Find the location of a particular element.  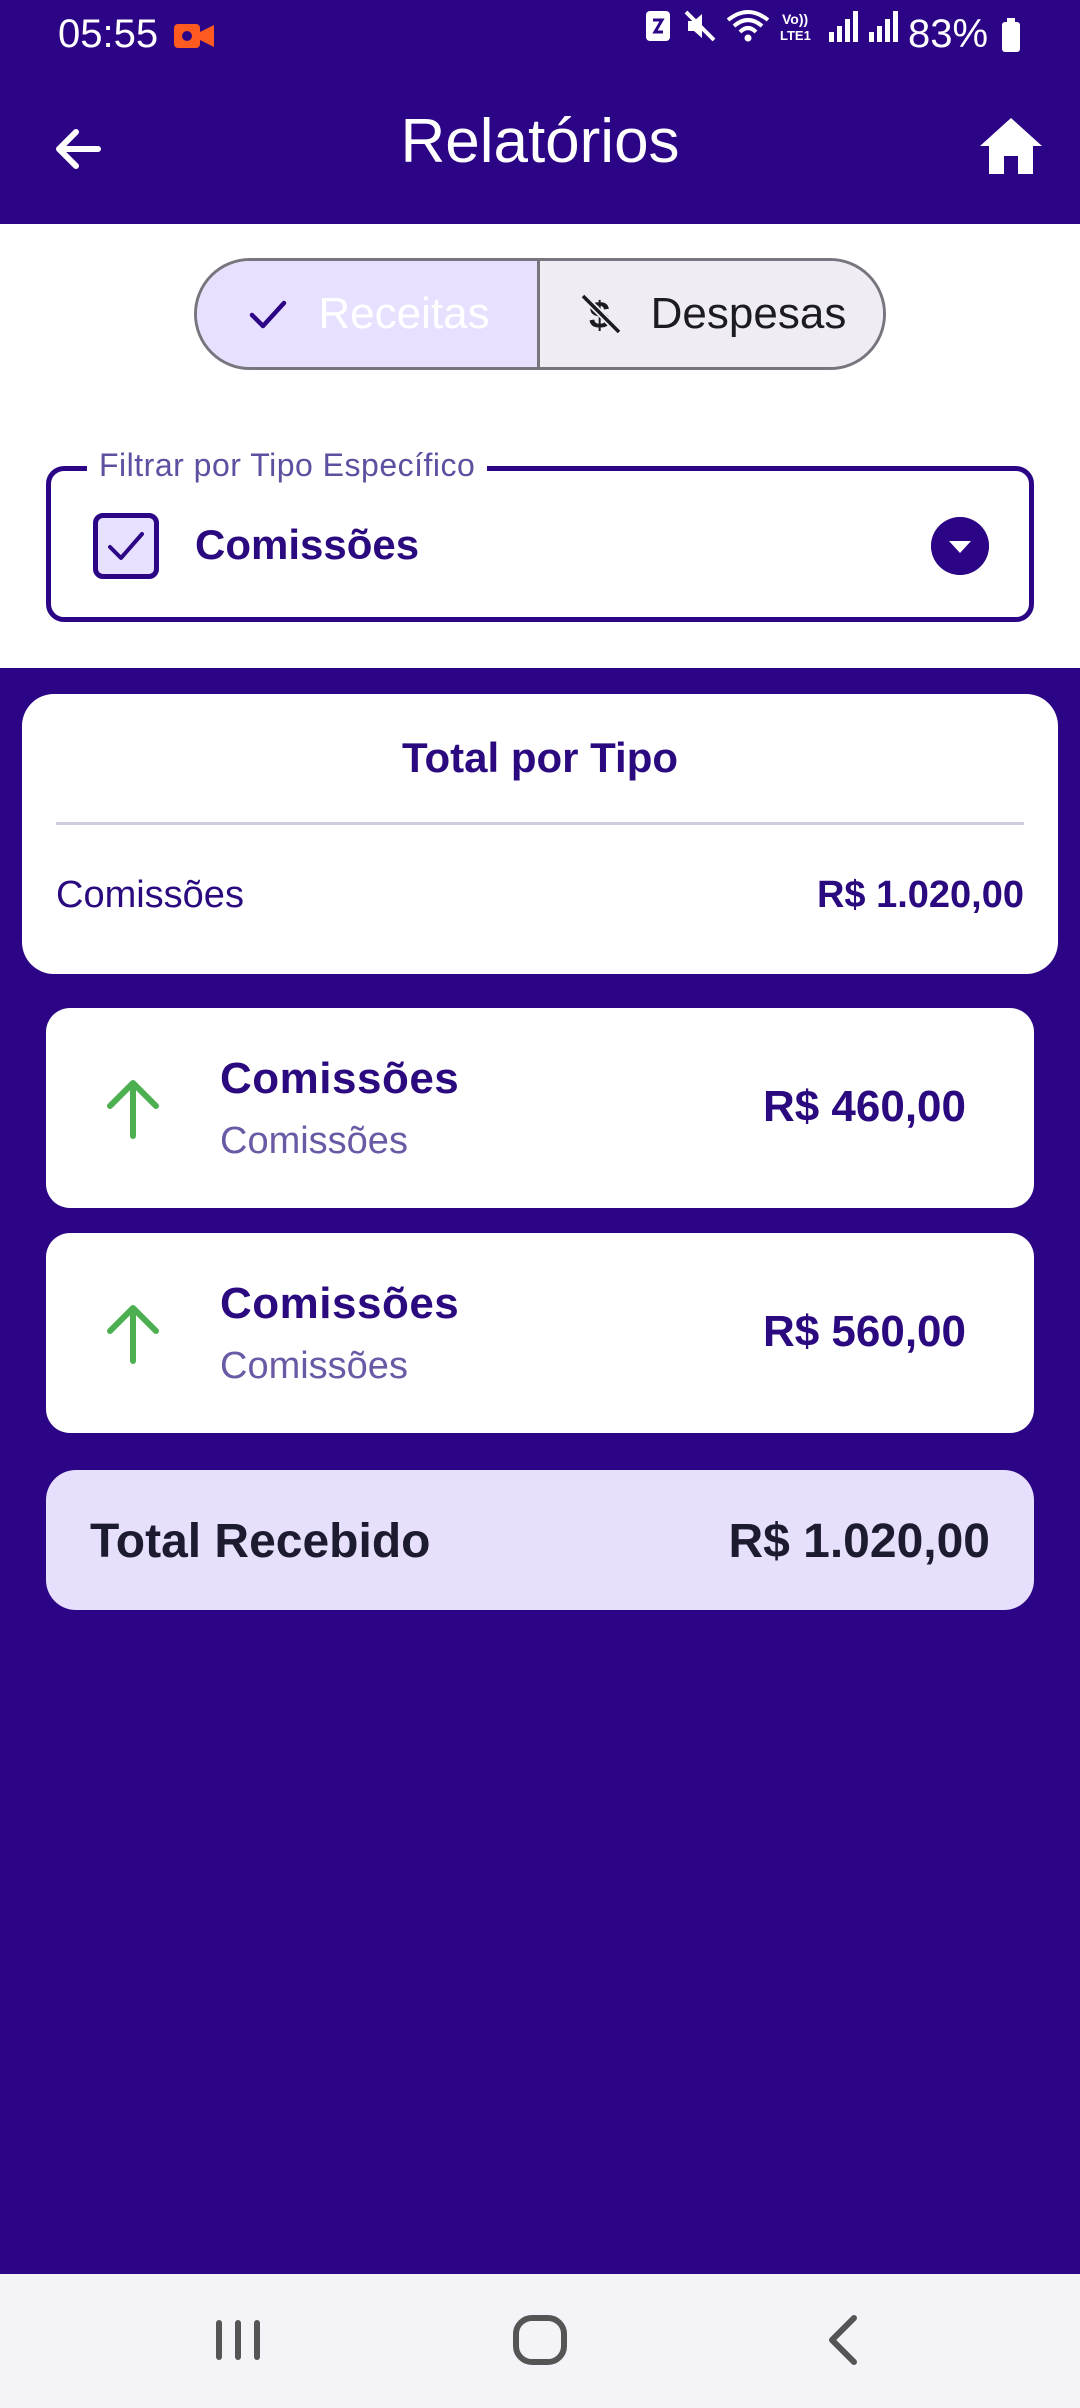

system-nav-bar is located at coordinates (540, 2341).